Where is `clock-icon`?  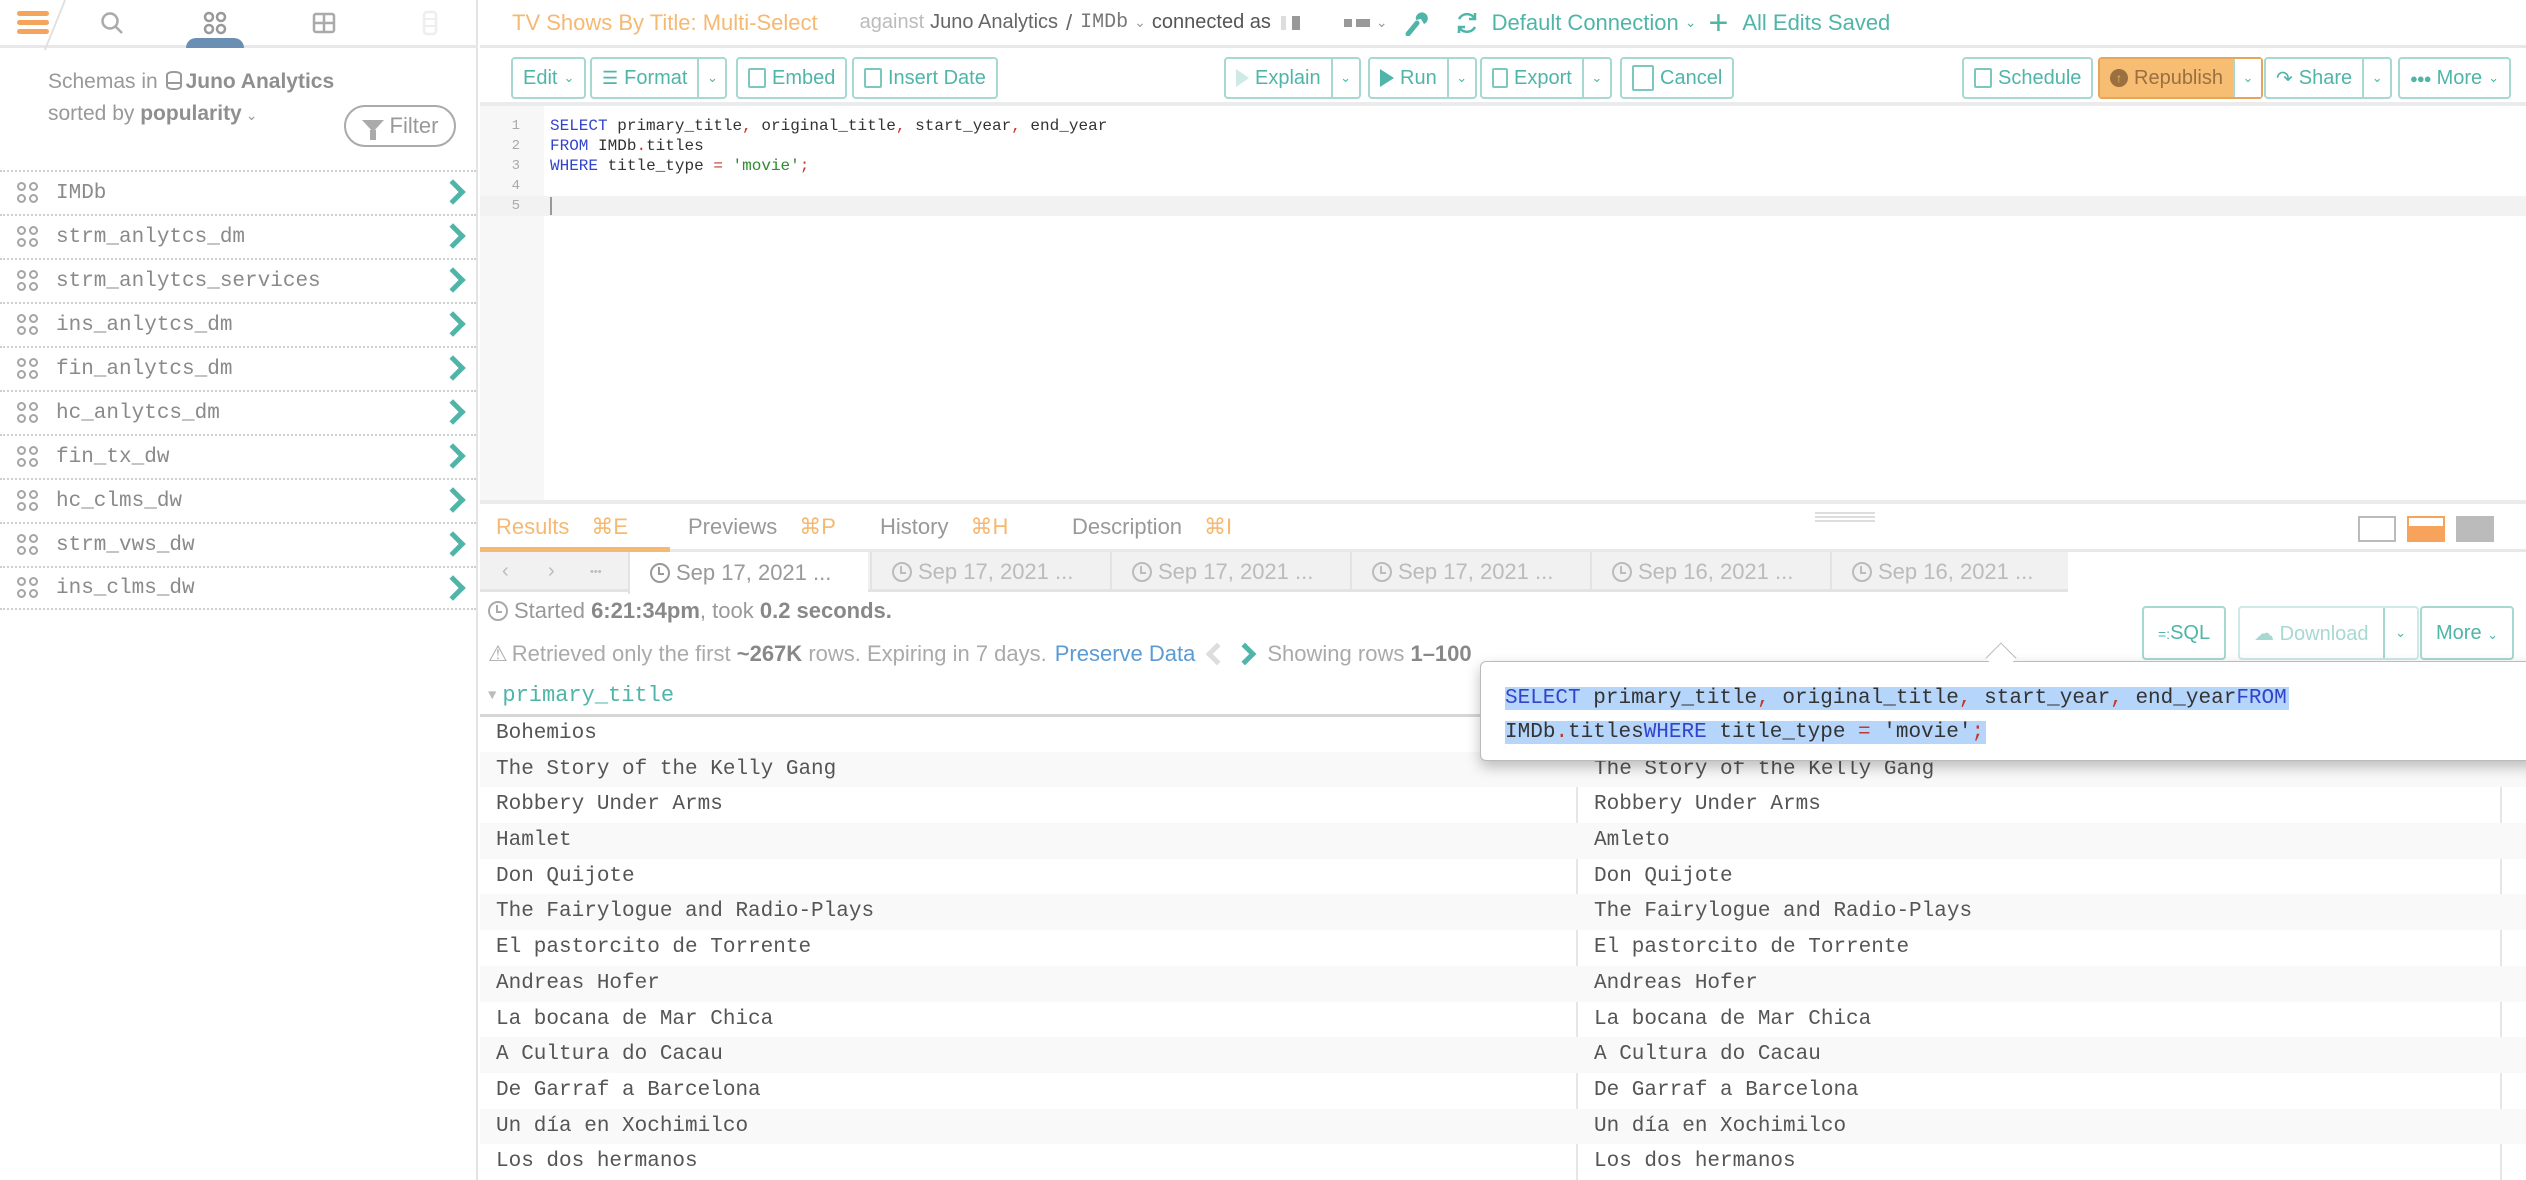
clock-icon is located at coordinates (1142, 572).